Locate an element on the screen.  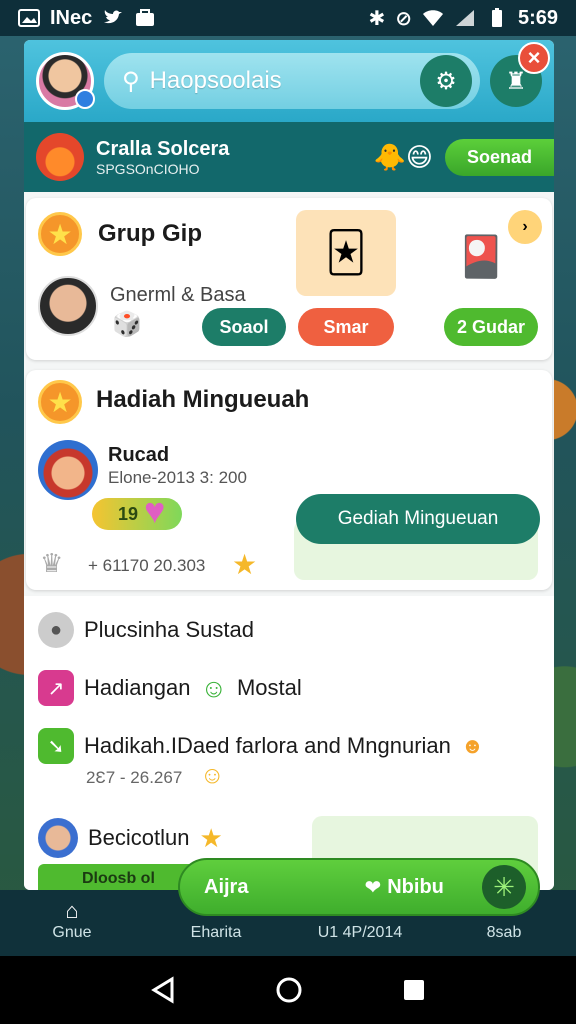
close-button: × is located at coordinates (534, 58).